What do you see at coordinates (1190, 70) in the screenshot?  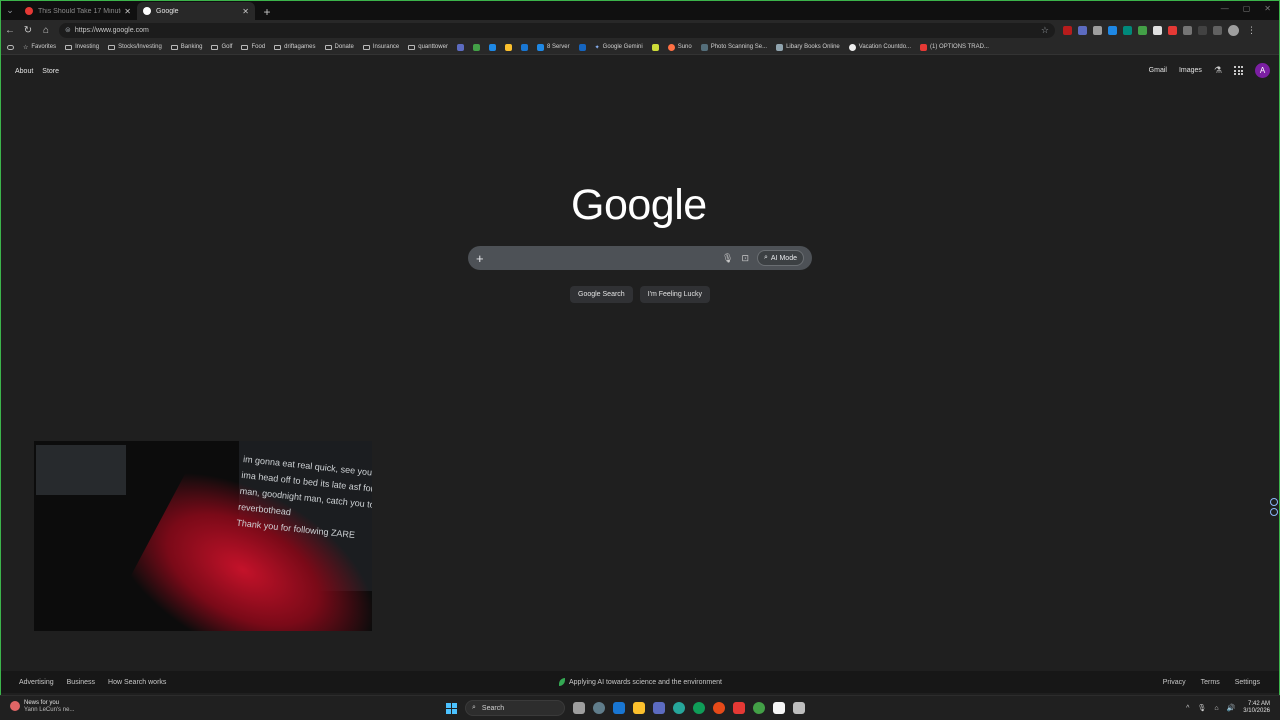 I see `images-link: Images` at bounding box center [1190, 70].